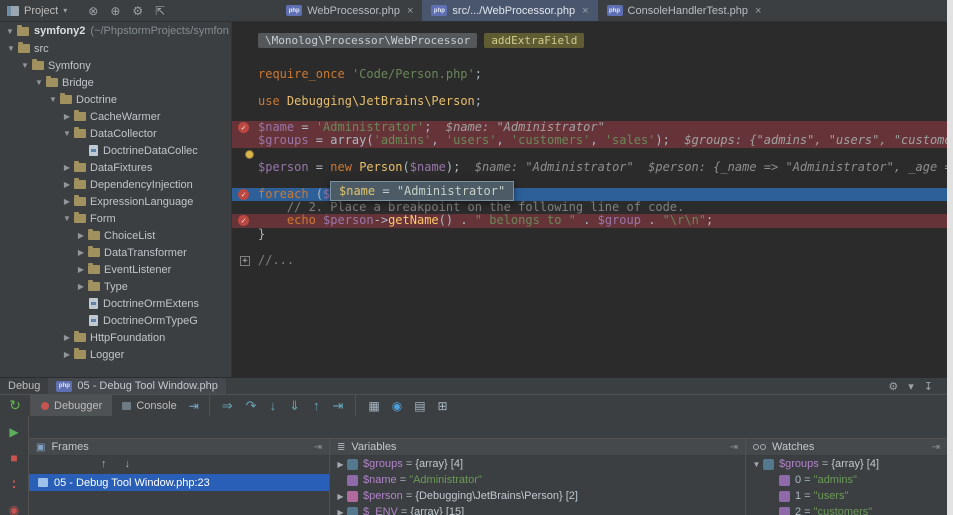  Describe the element at coordinates (115, 82) in the screenshot. I see `tree-item: ▼ Bridge` at that location.